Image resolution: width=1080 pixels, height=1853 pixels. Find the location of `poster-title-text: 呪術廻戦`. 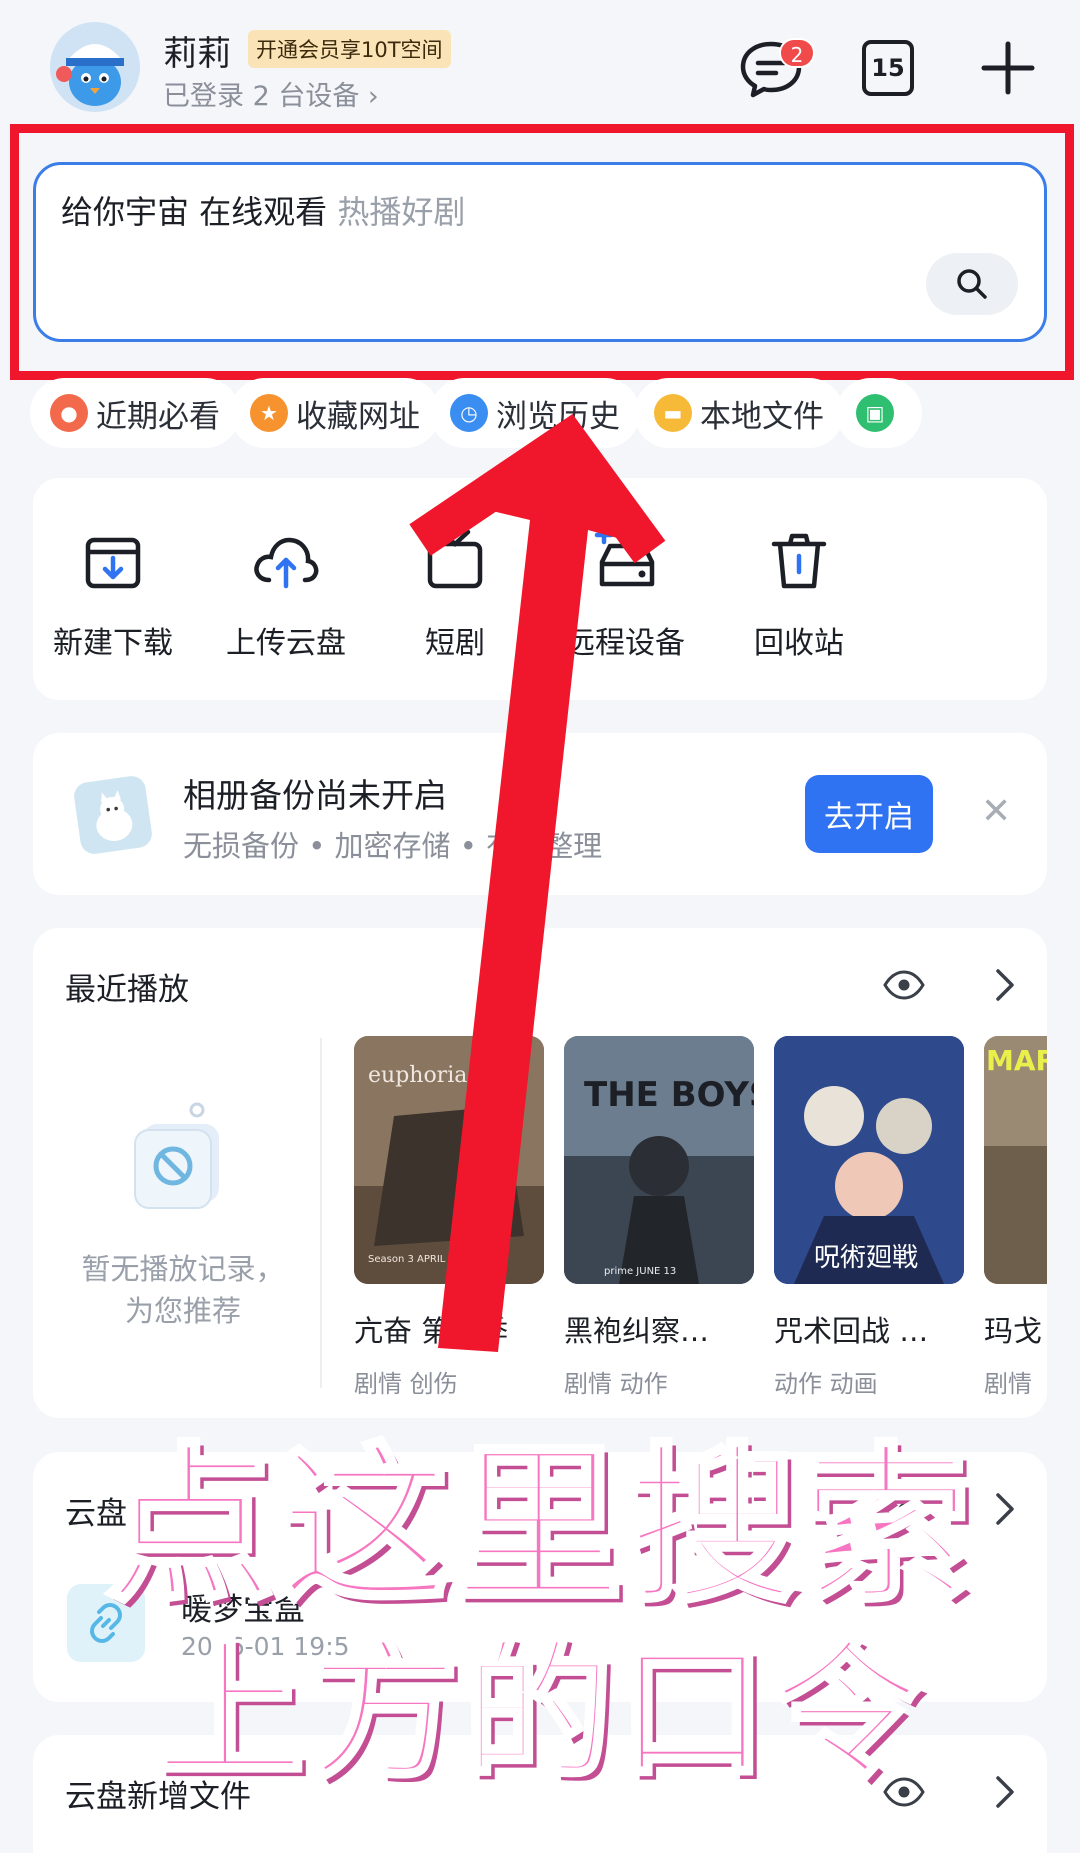

poster-title-text: 呪術廻戦 is located at coordinates (866, 1258).